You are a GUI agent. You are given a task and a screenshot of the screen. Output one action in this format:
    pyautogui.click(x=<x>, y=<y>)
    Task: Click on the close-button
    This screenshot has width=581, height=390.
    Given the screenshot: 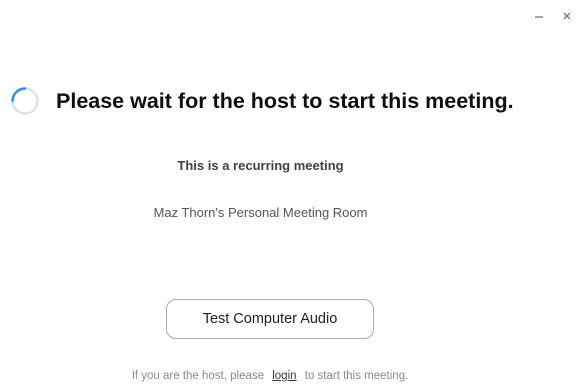 What is the action you would take?
    pyautogui.click(x=567, y=16)
    